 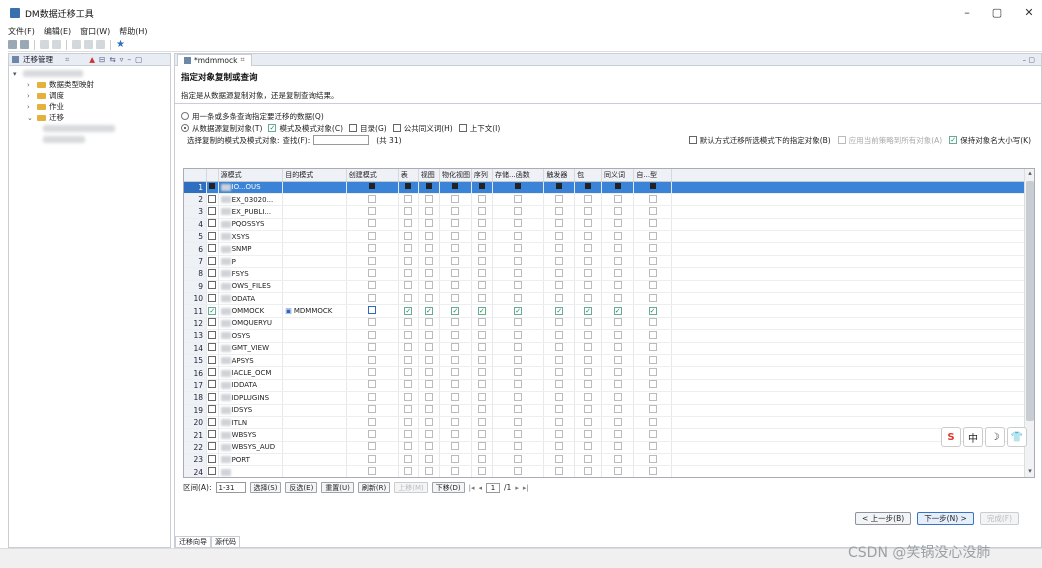 I want to click on package-cell: ✓, so click(x=588, y=311).